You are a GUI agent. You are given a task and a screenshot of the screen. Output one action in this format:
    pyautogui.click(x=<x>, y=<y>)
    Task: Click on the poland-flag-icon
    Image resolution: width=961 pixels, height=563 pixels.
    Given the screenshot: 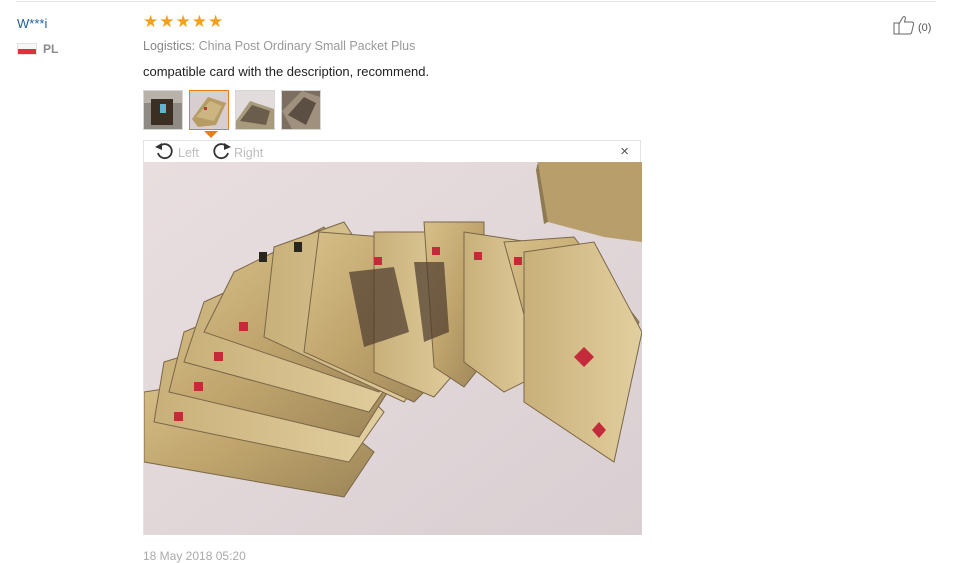 What is the action you would take?
    pyautogui.click(x=27, y=49)
    